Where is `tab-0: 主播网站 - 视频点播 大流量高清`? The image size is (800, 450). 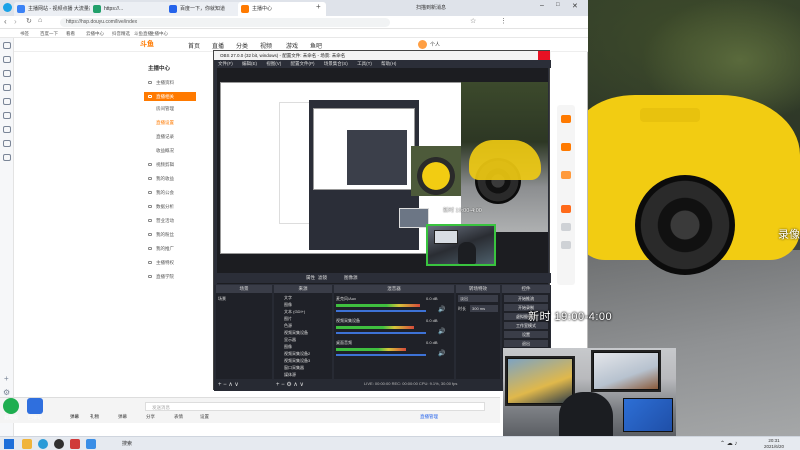
tab-0: 主播网站 - 视频点播 大流量高清 is located at coordinates (58, 9).